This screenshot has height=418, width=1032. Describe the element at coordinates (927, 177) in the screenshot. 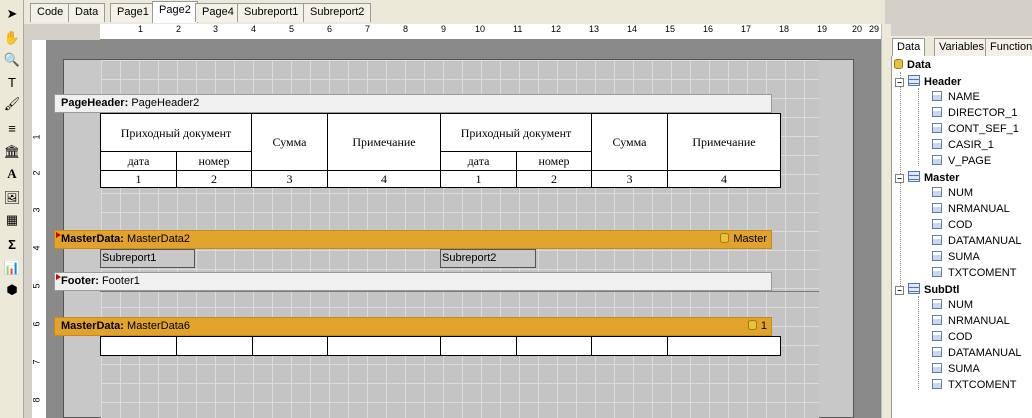

I see `tree-group-master: − Master` at that location.